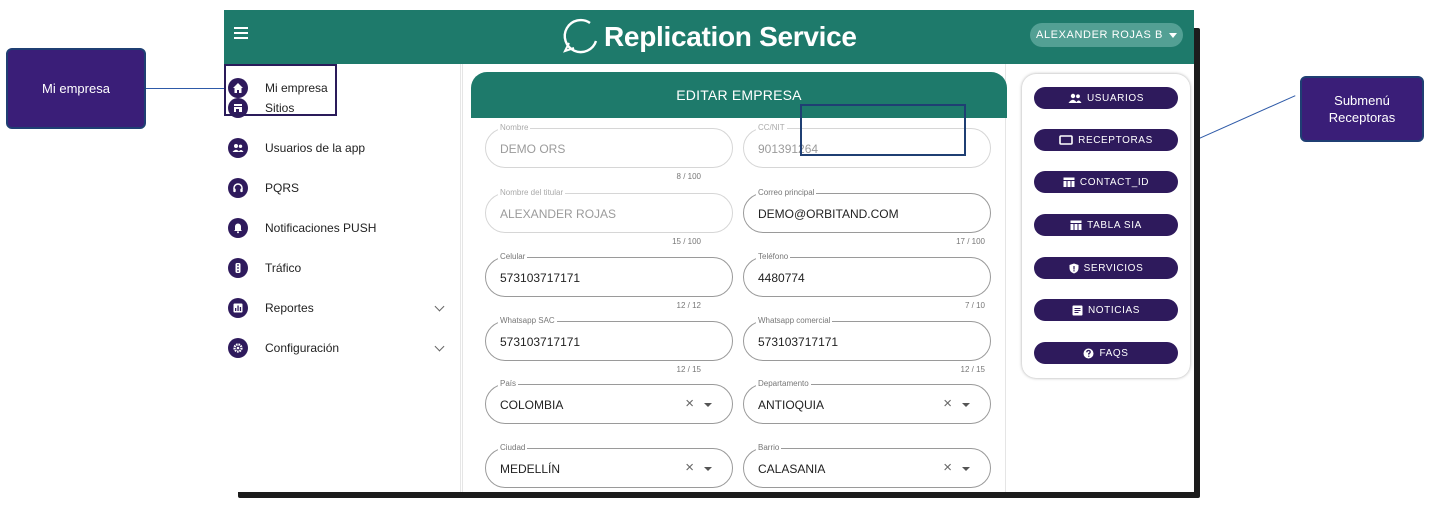 The image size is (1434, 506). I want to click on field-label: Teléfono, so click(773, 257).